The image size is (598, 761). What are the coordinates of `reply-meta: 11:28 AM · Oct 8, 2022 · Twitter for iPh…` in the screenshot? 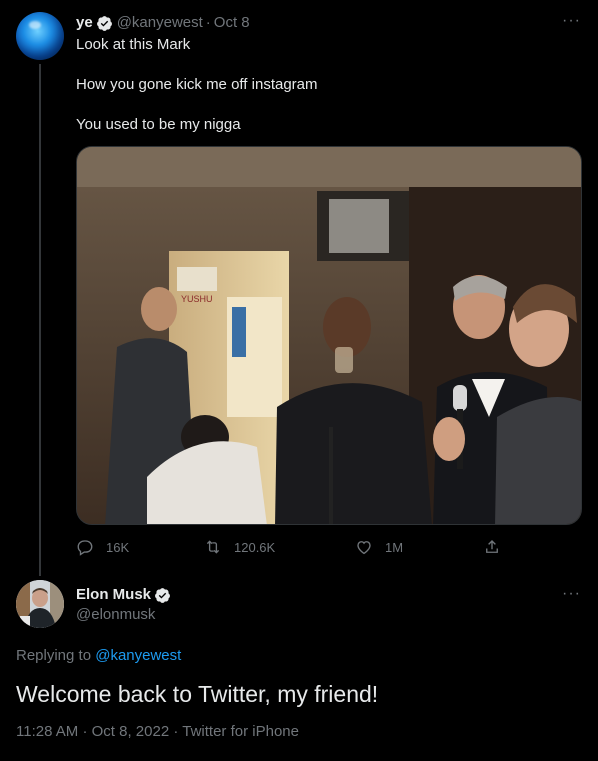 It's located at (157, 732).